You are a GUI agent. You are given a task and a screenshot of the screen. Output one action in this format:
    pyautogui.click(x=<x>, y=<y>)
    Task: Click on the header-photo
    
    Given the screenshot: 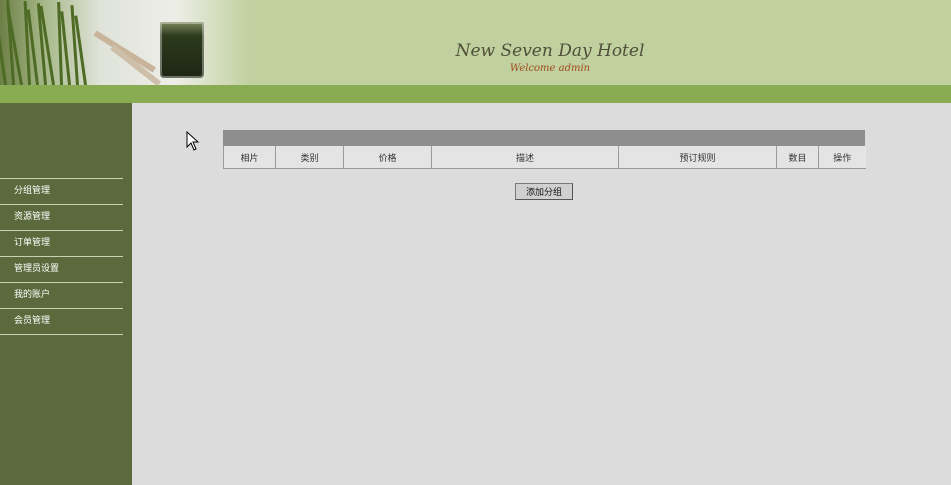 What is the action you would take?
    pyautogui.click(x=125, y=42)
    